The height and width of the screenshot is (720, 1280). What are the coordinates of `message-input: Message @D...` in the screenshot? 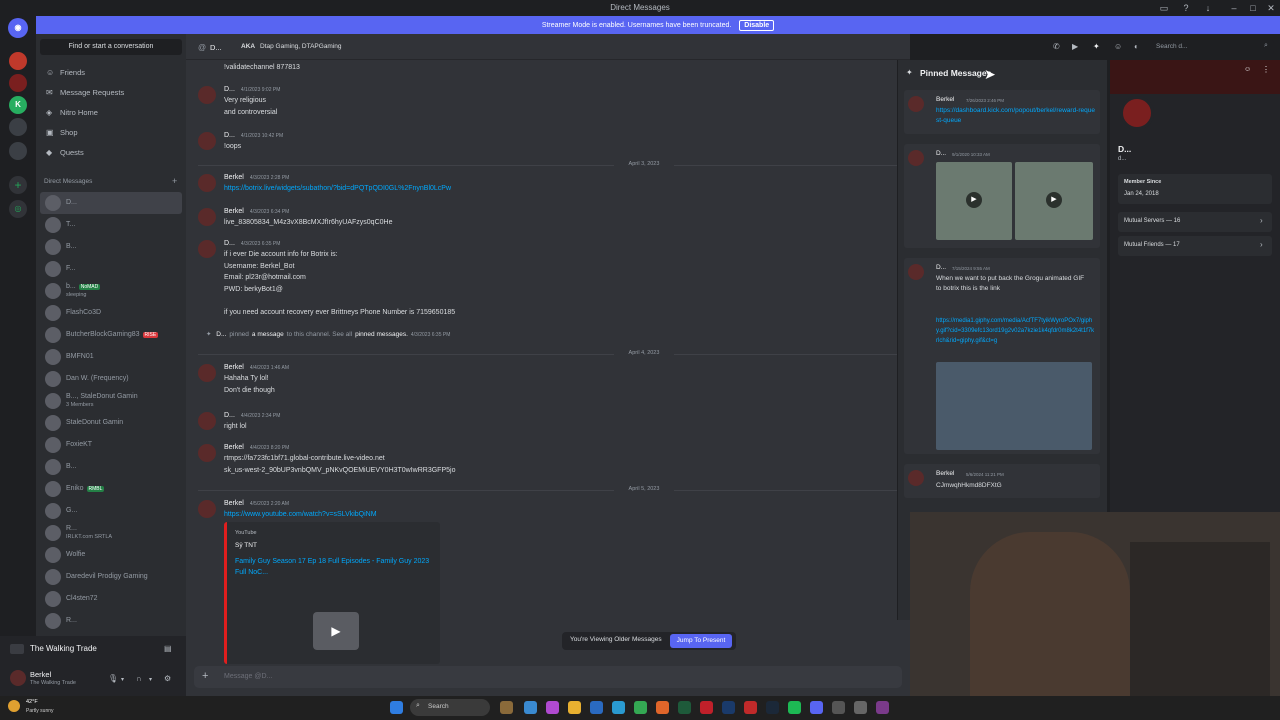 It's located at (248, 676).